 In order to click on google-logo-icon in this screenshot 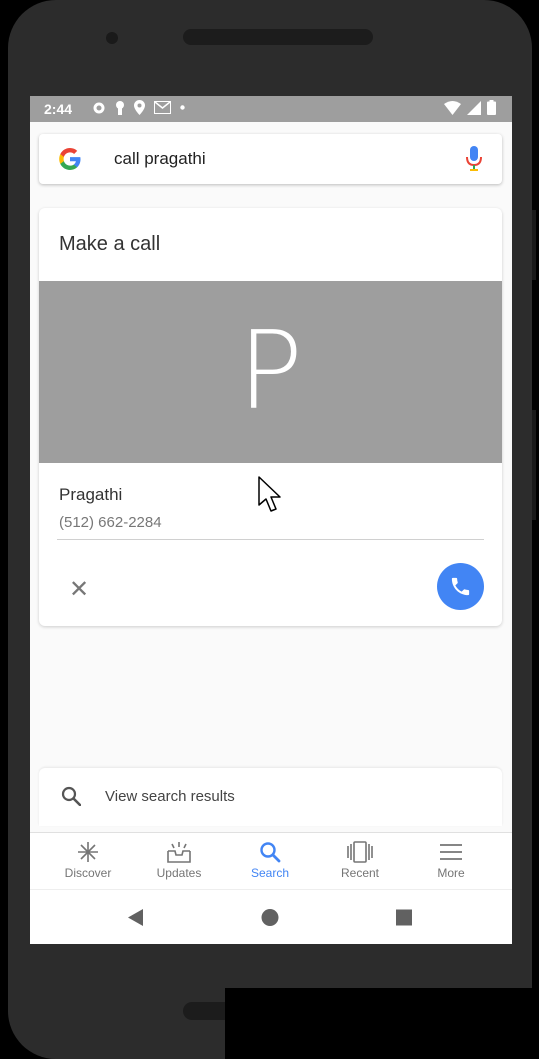, I will do `click(70, 159)`.